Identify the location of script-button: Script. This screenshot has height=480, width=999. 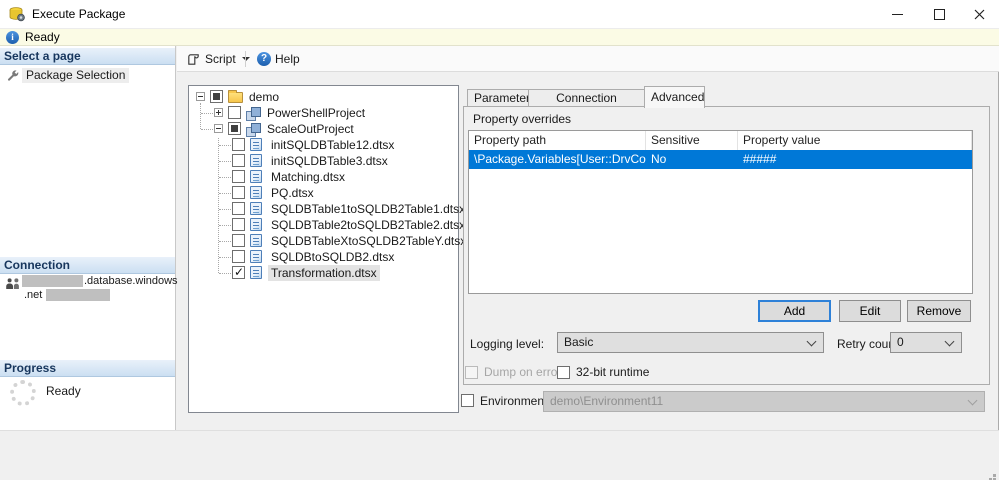
(218, 59).